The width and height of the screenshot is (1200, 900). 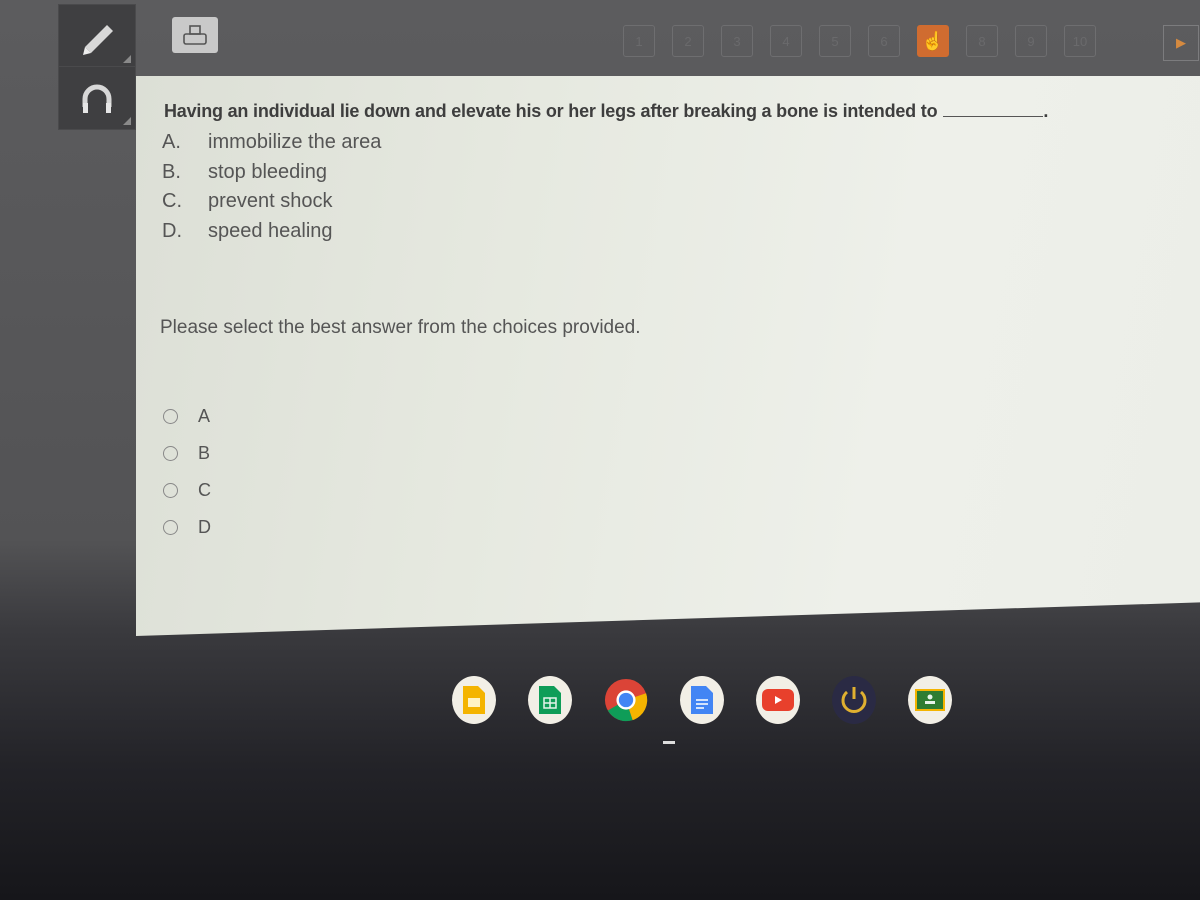 I want to click on choice-text: stop bleeding, so click(x=267, y=171).